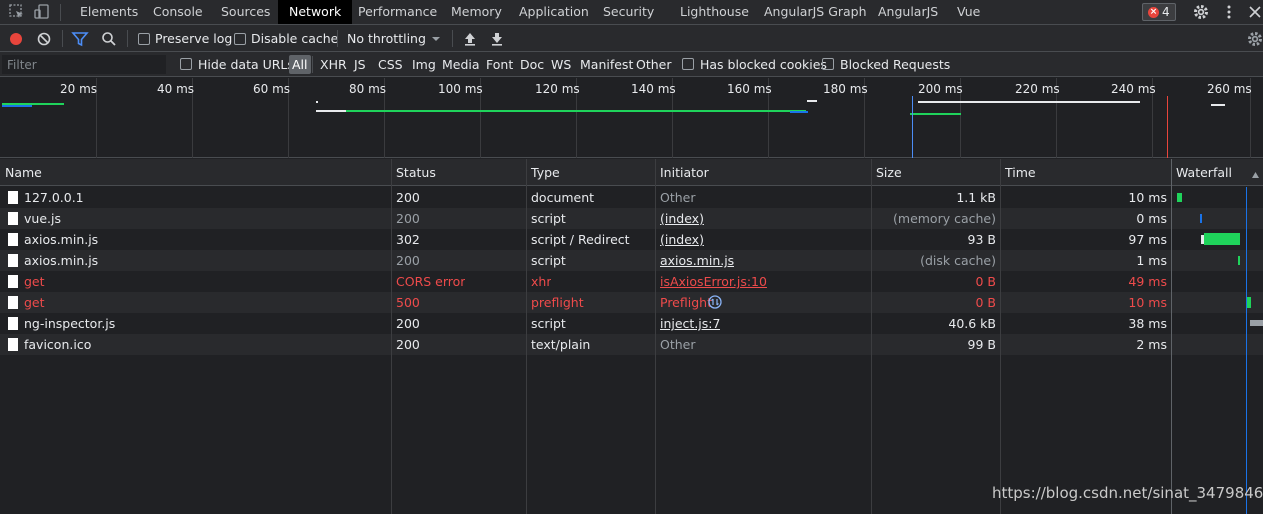 The height and width of the screenshot is (514, 1263). Describe the element at coordinates (42, 12) in the screenshot. I see `device-toolbar-icon` at that location.